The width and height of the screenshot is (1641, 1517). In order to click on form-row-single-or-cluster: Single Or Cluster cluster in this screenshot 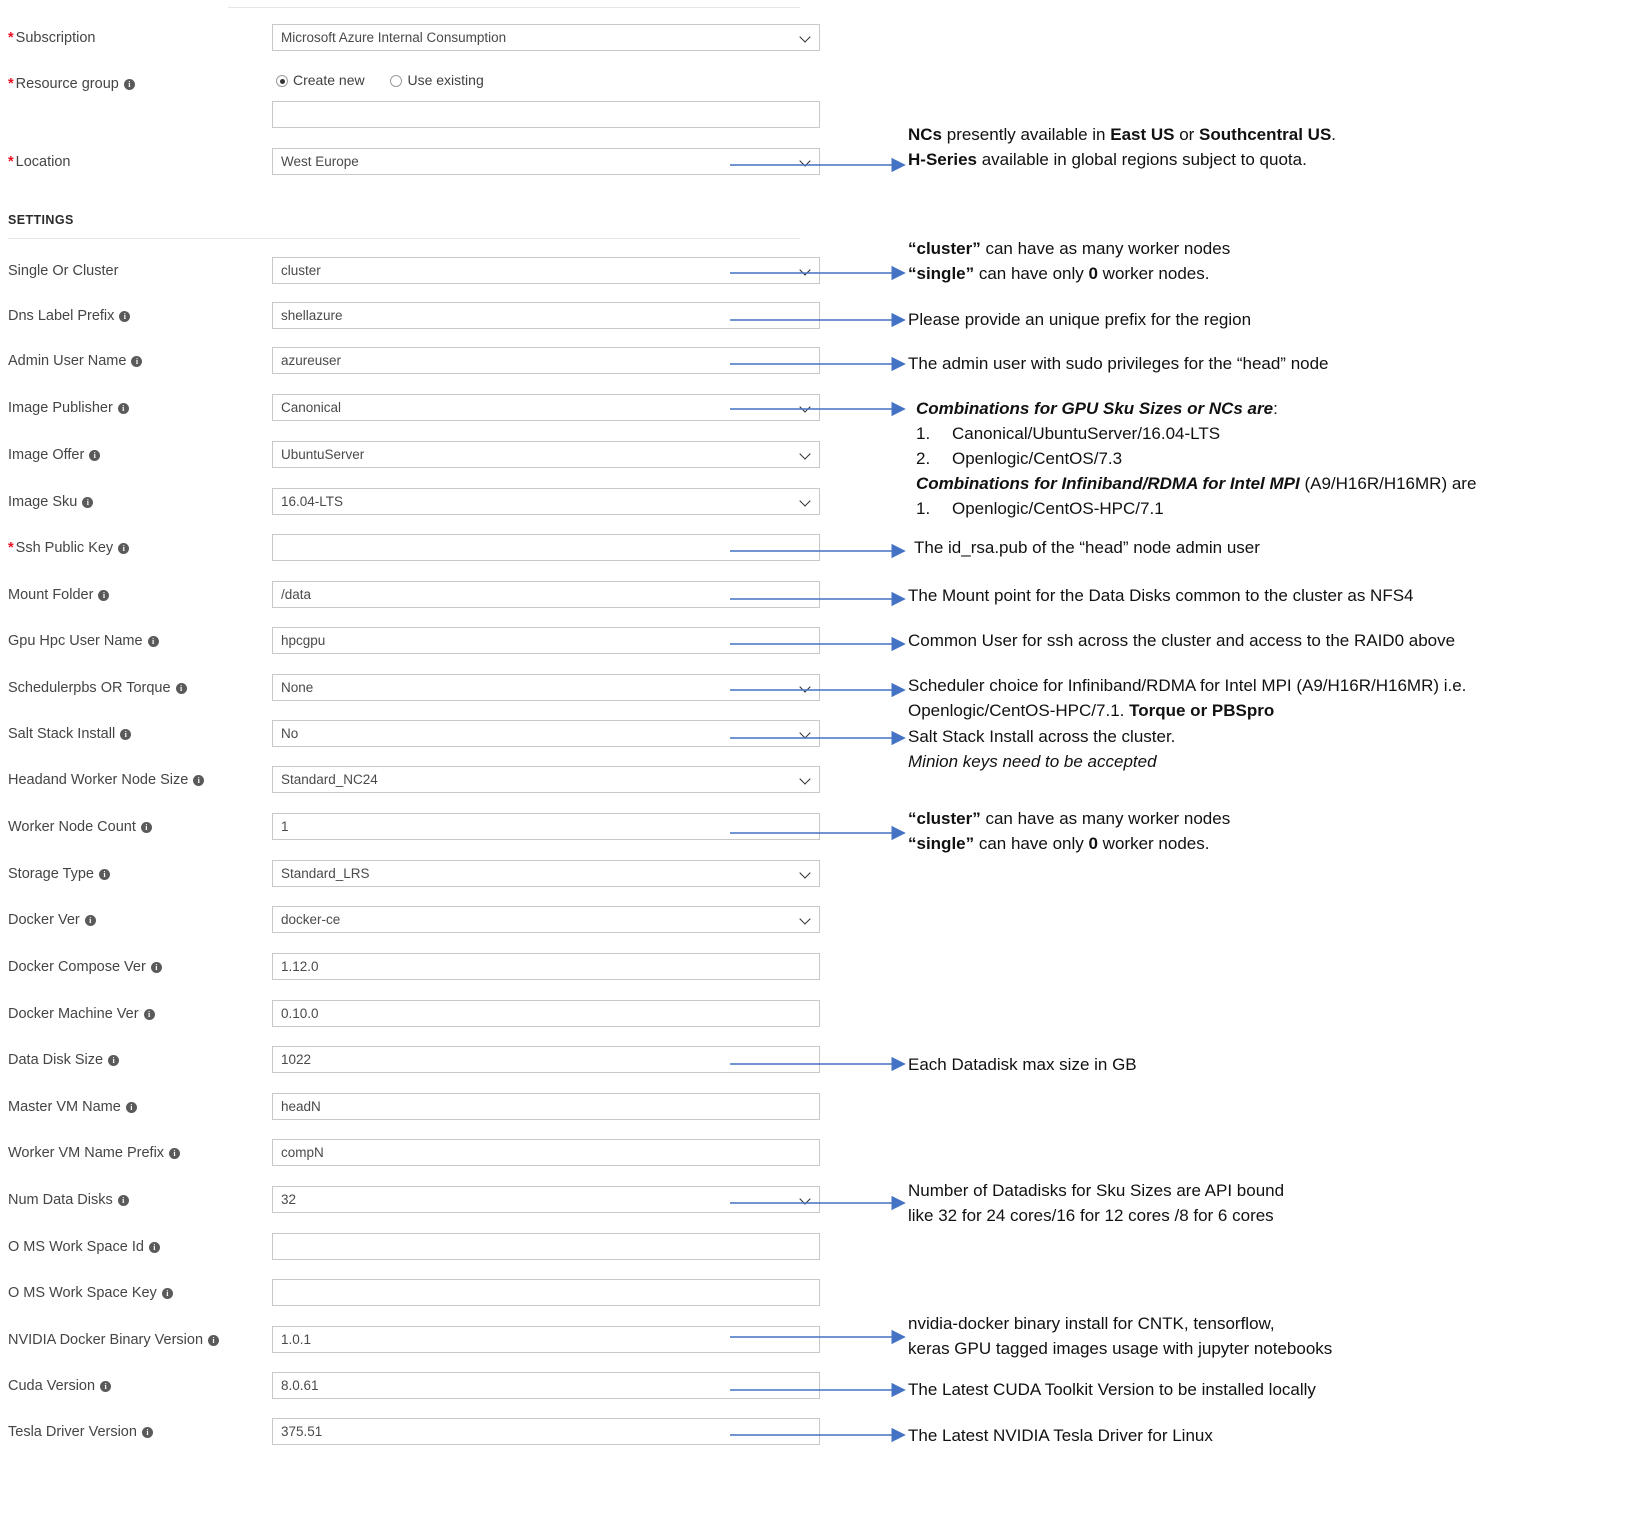, I will do `click(415, 274)`.